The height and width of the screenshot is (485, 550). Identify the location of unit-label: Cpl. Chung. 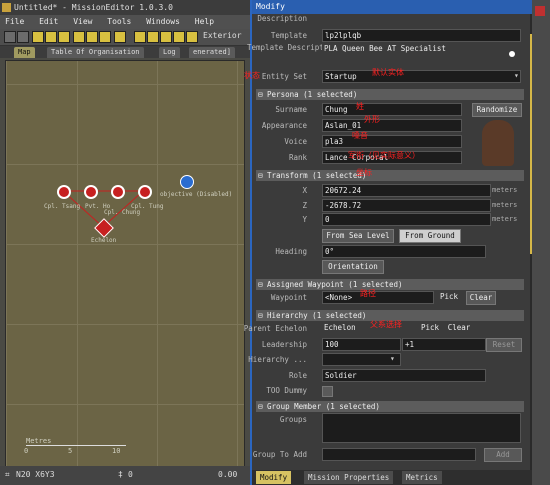
(122, 212).